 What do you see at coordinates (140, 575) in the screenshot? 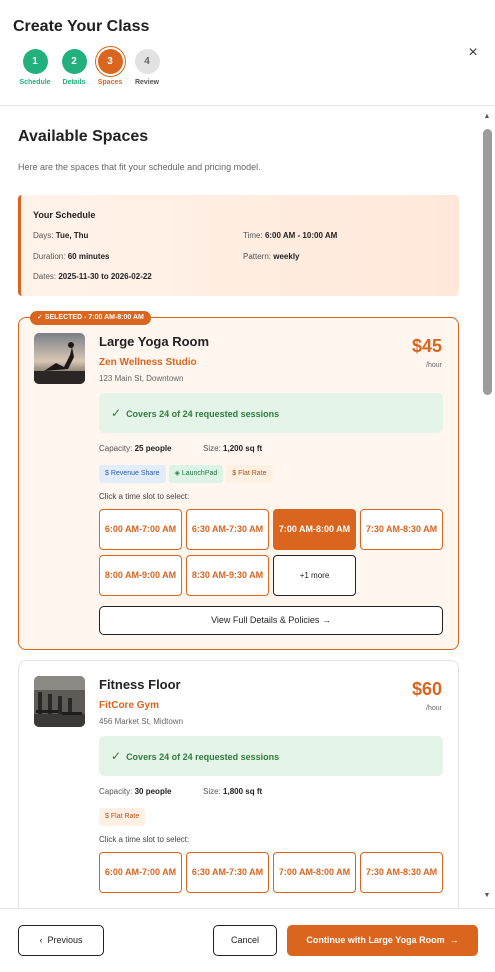
I see `time-slot-button: 8:00 AM-9:00 AM` at bounding box center [140, 575].